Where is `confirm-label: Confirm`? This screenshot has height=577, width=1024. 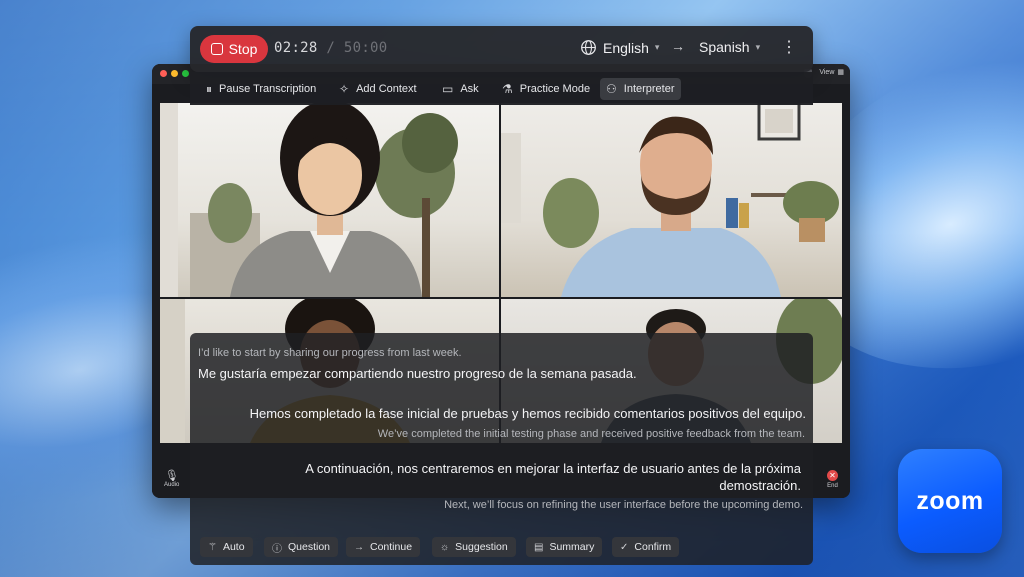 confirm-label: Confirm is located at coordinates (653, 547).